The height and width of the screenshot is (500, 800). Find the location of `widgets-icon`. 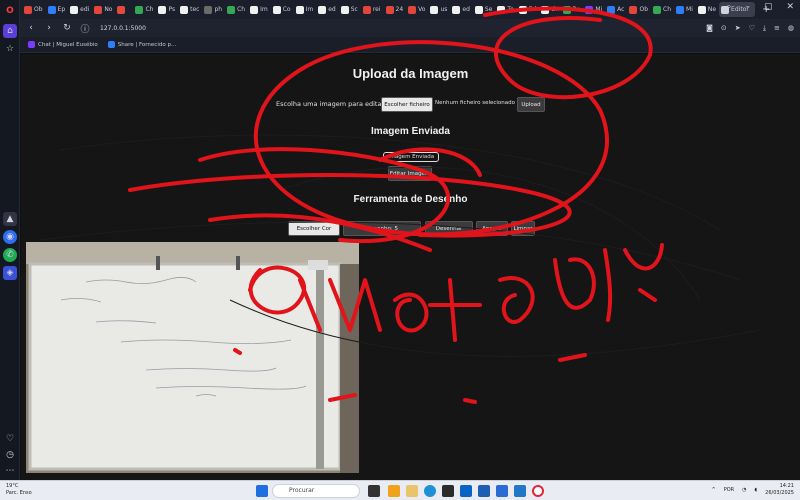

widgets-icon is located at coordinates (394, 491).